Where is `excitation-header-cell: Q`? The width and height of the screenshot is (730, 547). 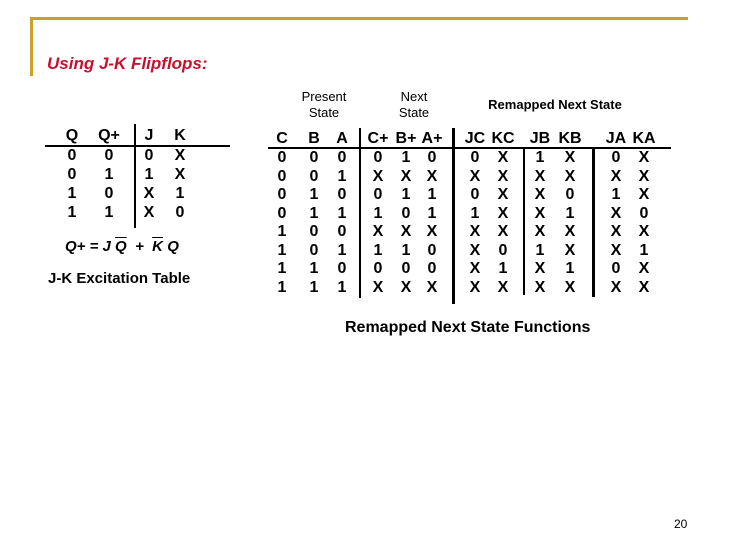 excitation-header-cell: Q is located at coordinates (72, 135).